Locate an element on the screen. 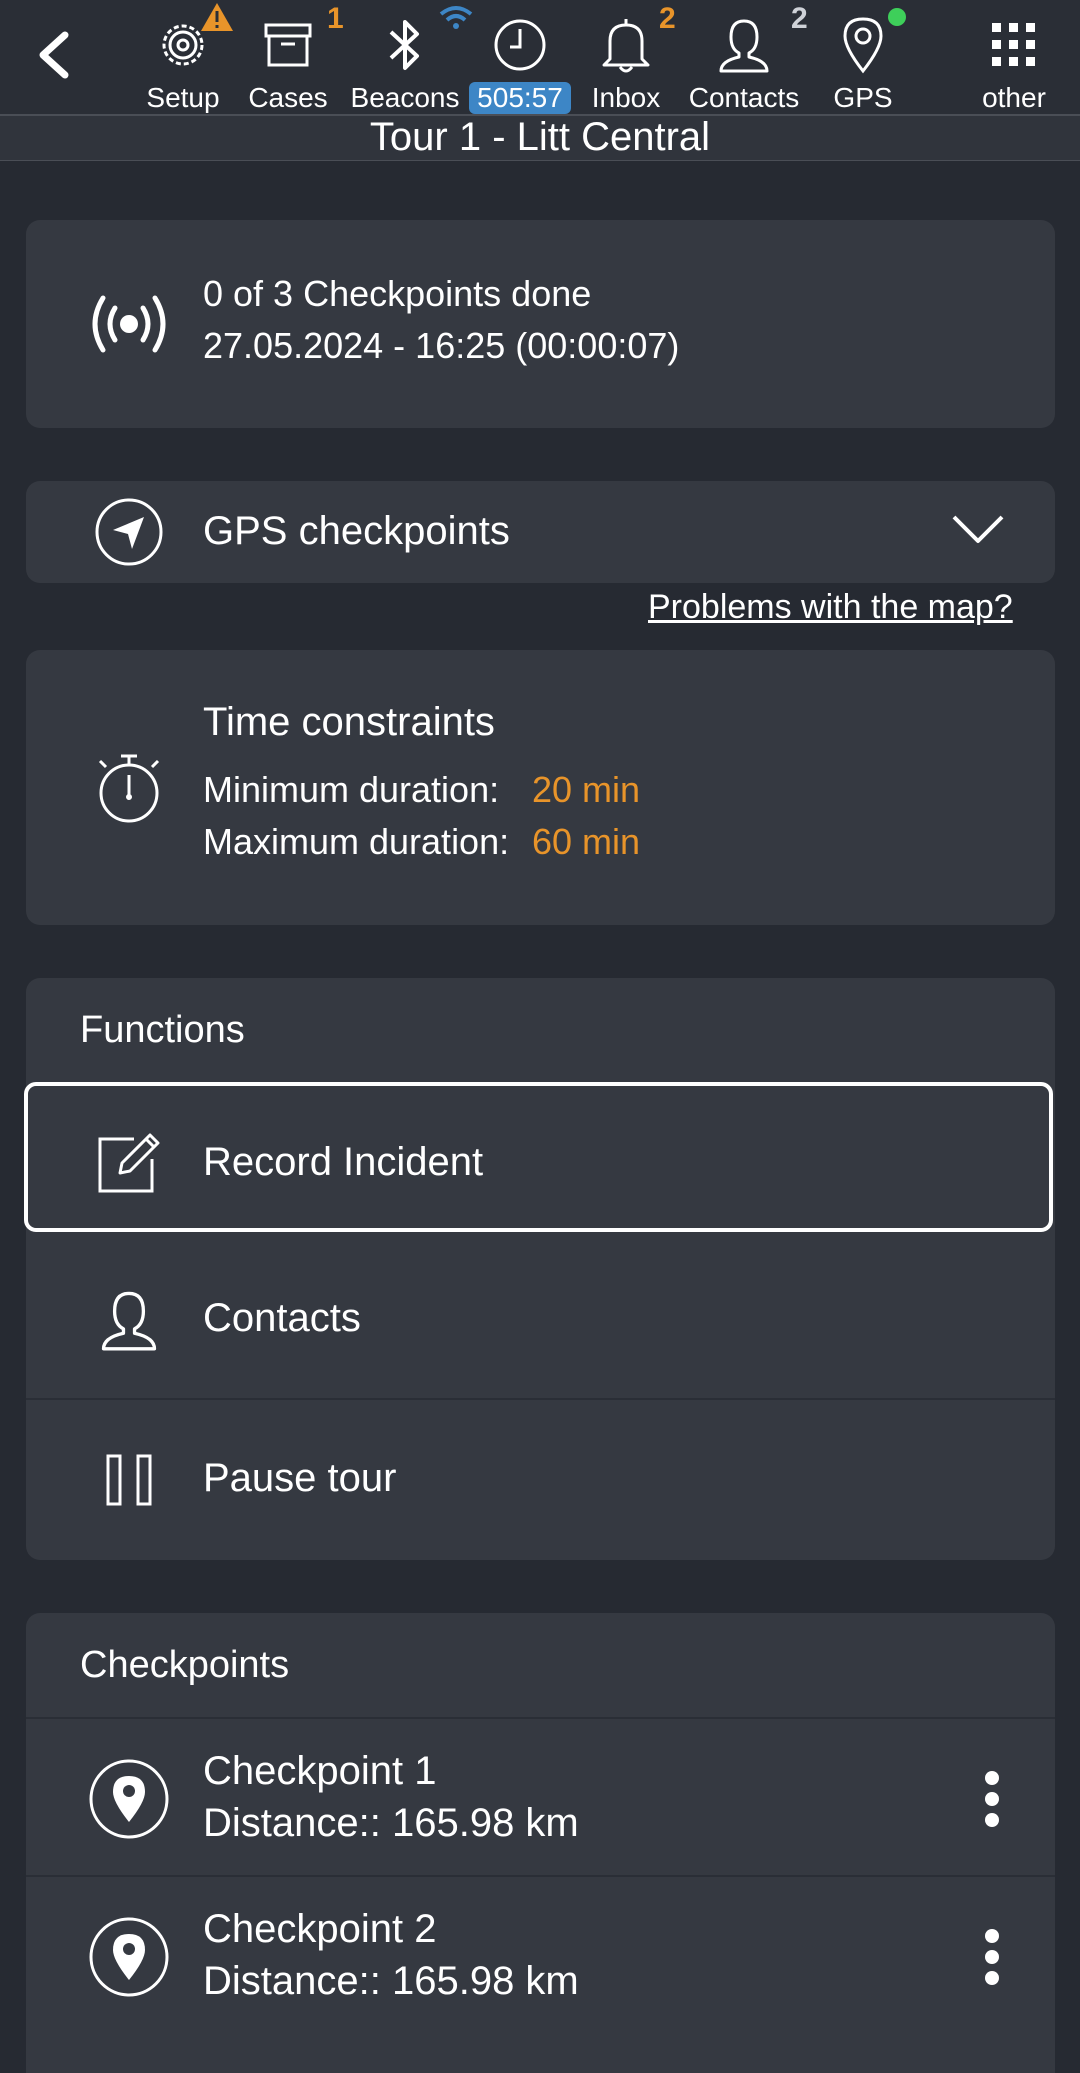  max-duration-value: 60 min is located at coordinates (586, 841).